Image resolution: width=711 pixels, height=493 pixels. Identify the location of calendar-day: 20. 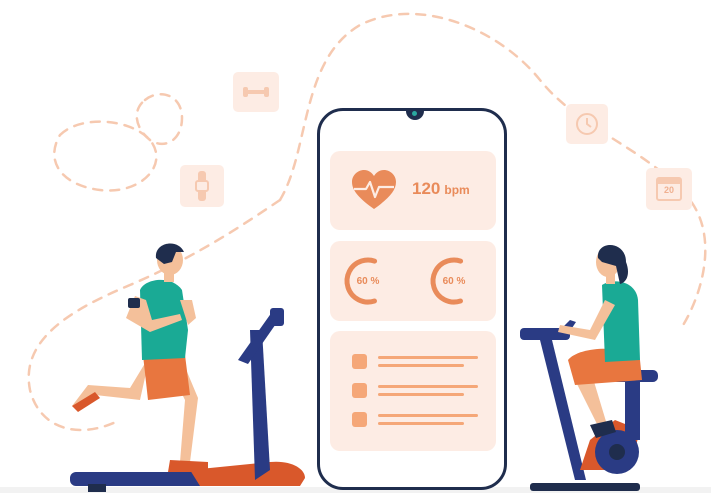
(668, 190).